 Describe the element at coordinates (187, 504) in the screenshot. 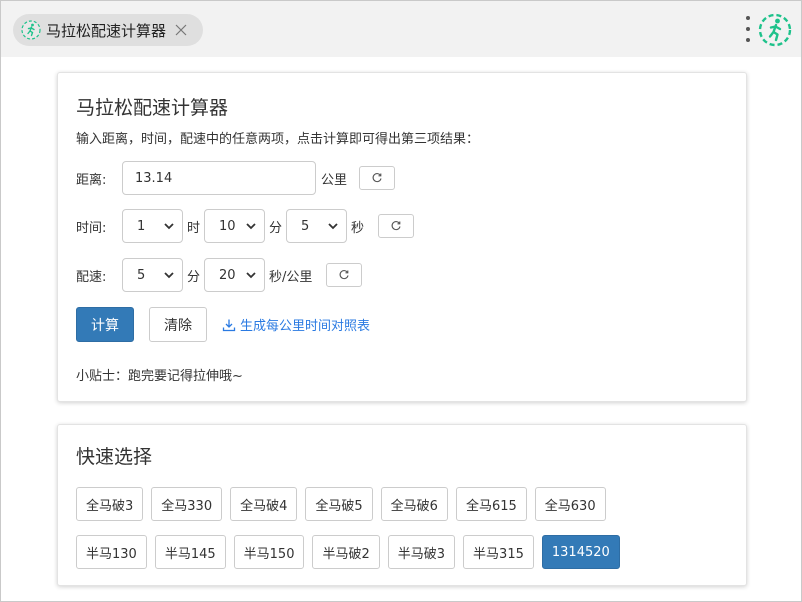

I see `quick-option-button: 全马330` at that location.